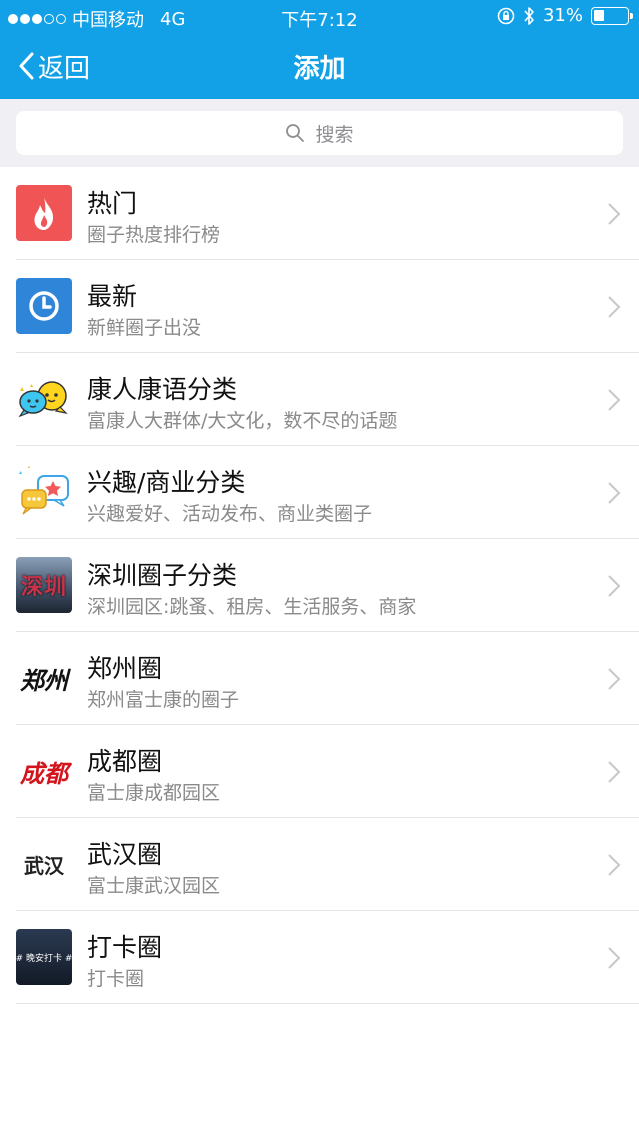  Describe the element at coordinates (166, 482) in the screenshot. I see `item-title: 兴趣/商业分类` at that location.